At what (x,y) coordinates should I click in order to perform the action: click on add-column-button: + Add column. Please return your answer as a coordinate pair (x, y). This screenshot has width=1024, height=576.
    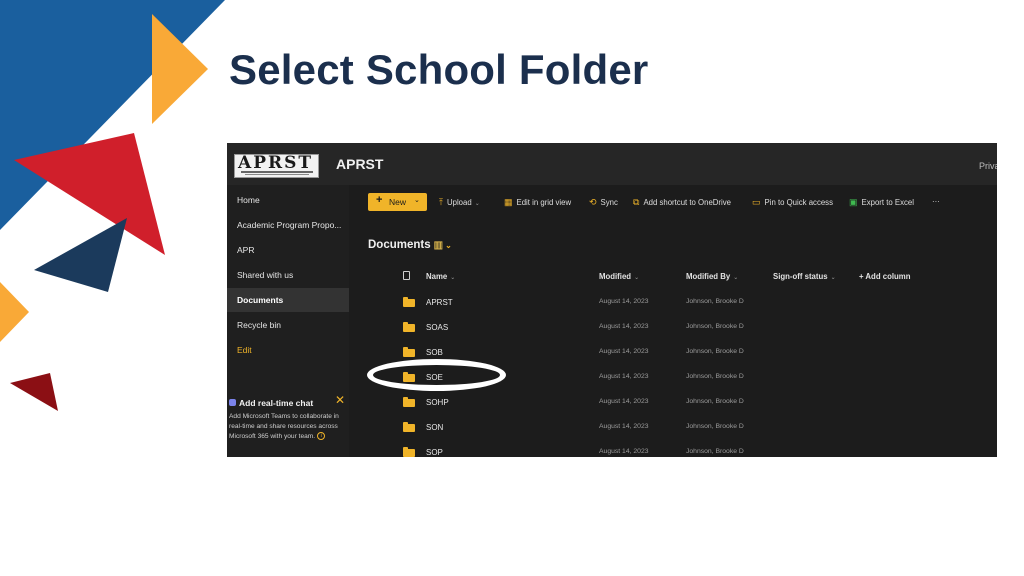
    Looking at the image, I should click on (884, 276).